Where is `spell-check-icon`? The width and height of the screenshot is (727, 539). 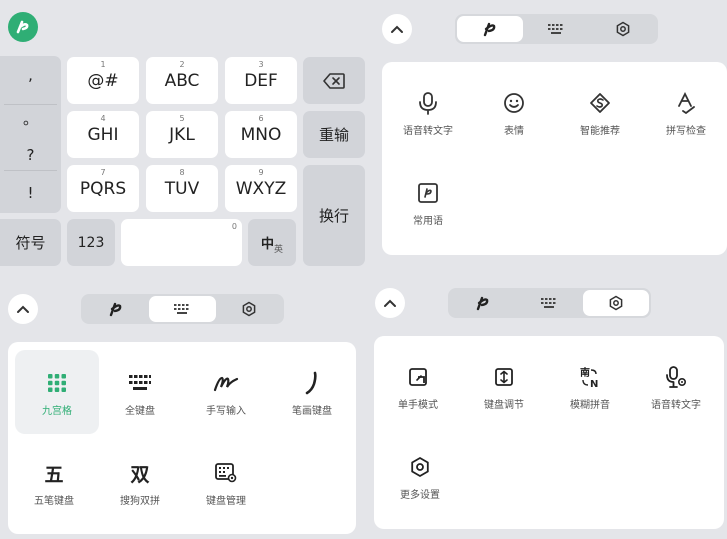
spell-check-icon is located at coordinates (686, 103).